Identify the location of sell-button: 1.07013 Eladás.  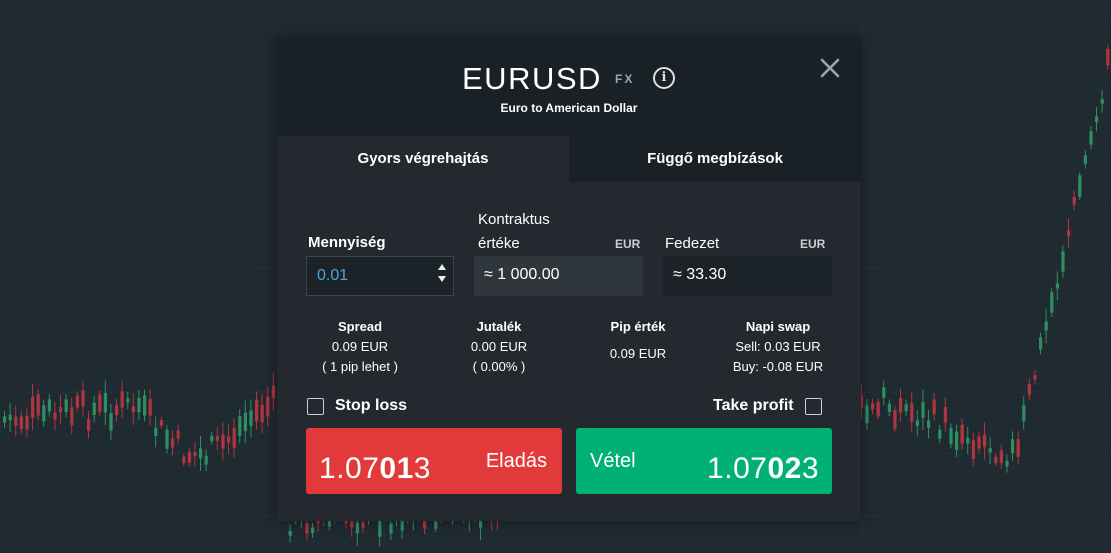
(434, 461).